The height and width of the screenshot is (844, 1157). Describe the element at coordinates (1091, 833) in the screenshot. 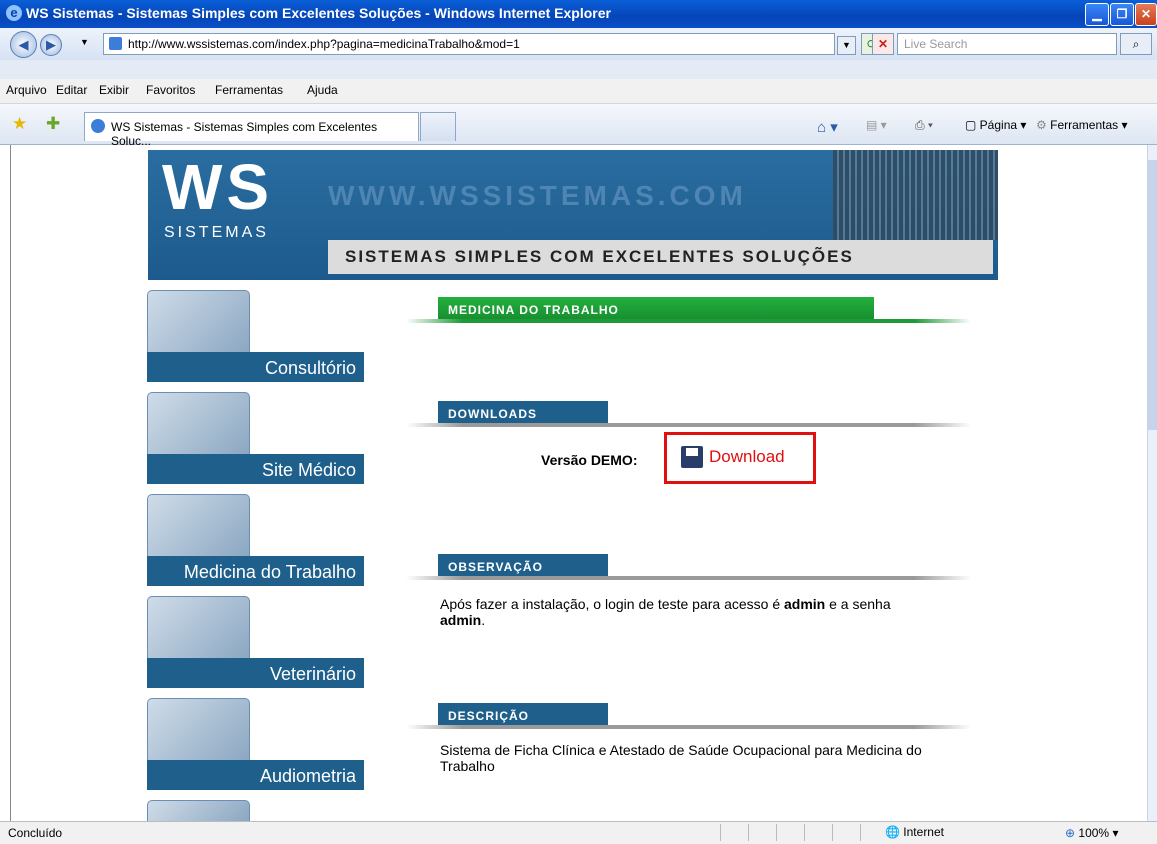

I see `zoom-control: ⊕ 100% ▾` at that location.